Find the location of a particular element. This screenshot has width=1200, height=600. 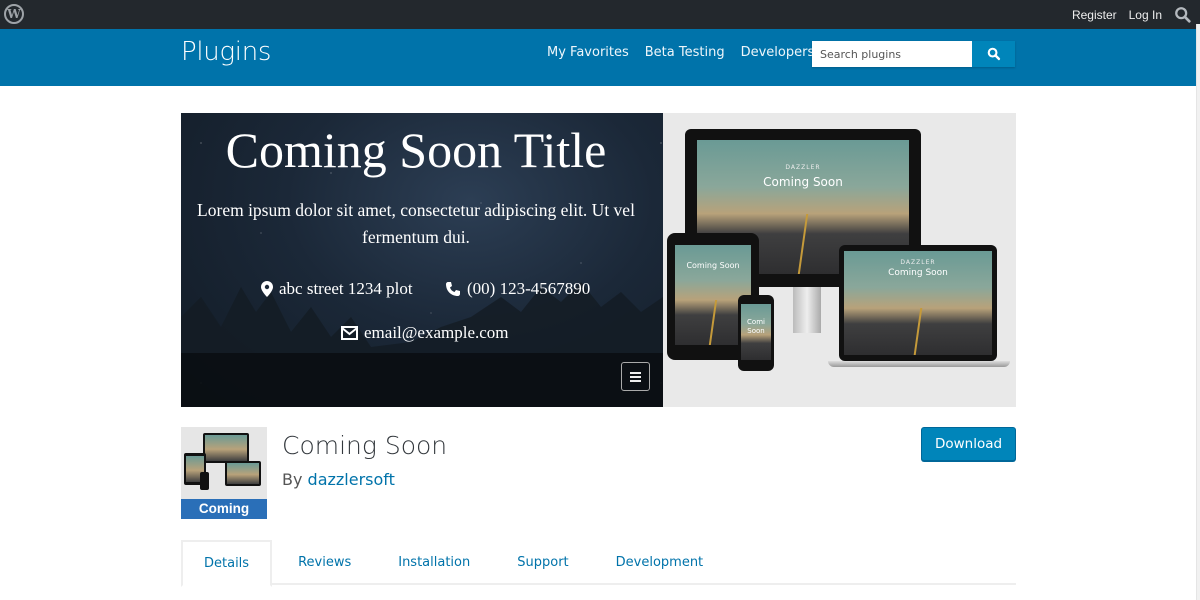

banner-email: email@example.com is located at coordinates (425, 333).